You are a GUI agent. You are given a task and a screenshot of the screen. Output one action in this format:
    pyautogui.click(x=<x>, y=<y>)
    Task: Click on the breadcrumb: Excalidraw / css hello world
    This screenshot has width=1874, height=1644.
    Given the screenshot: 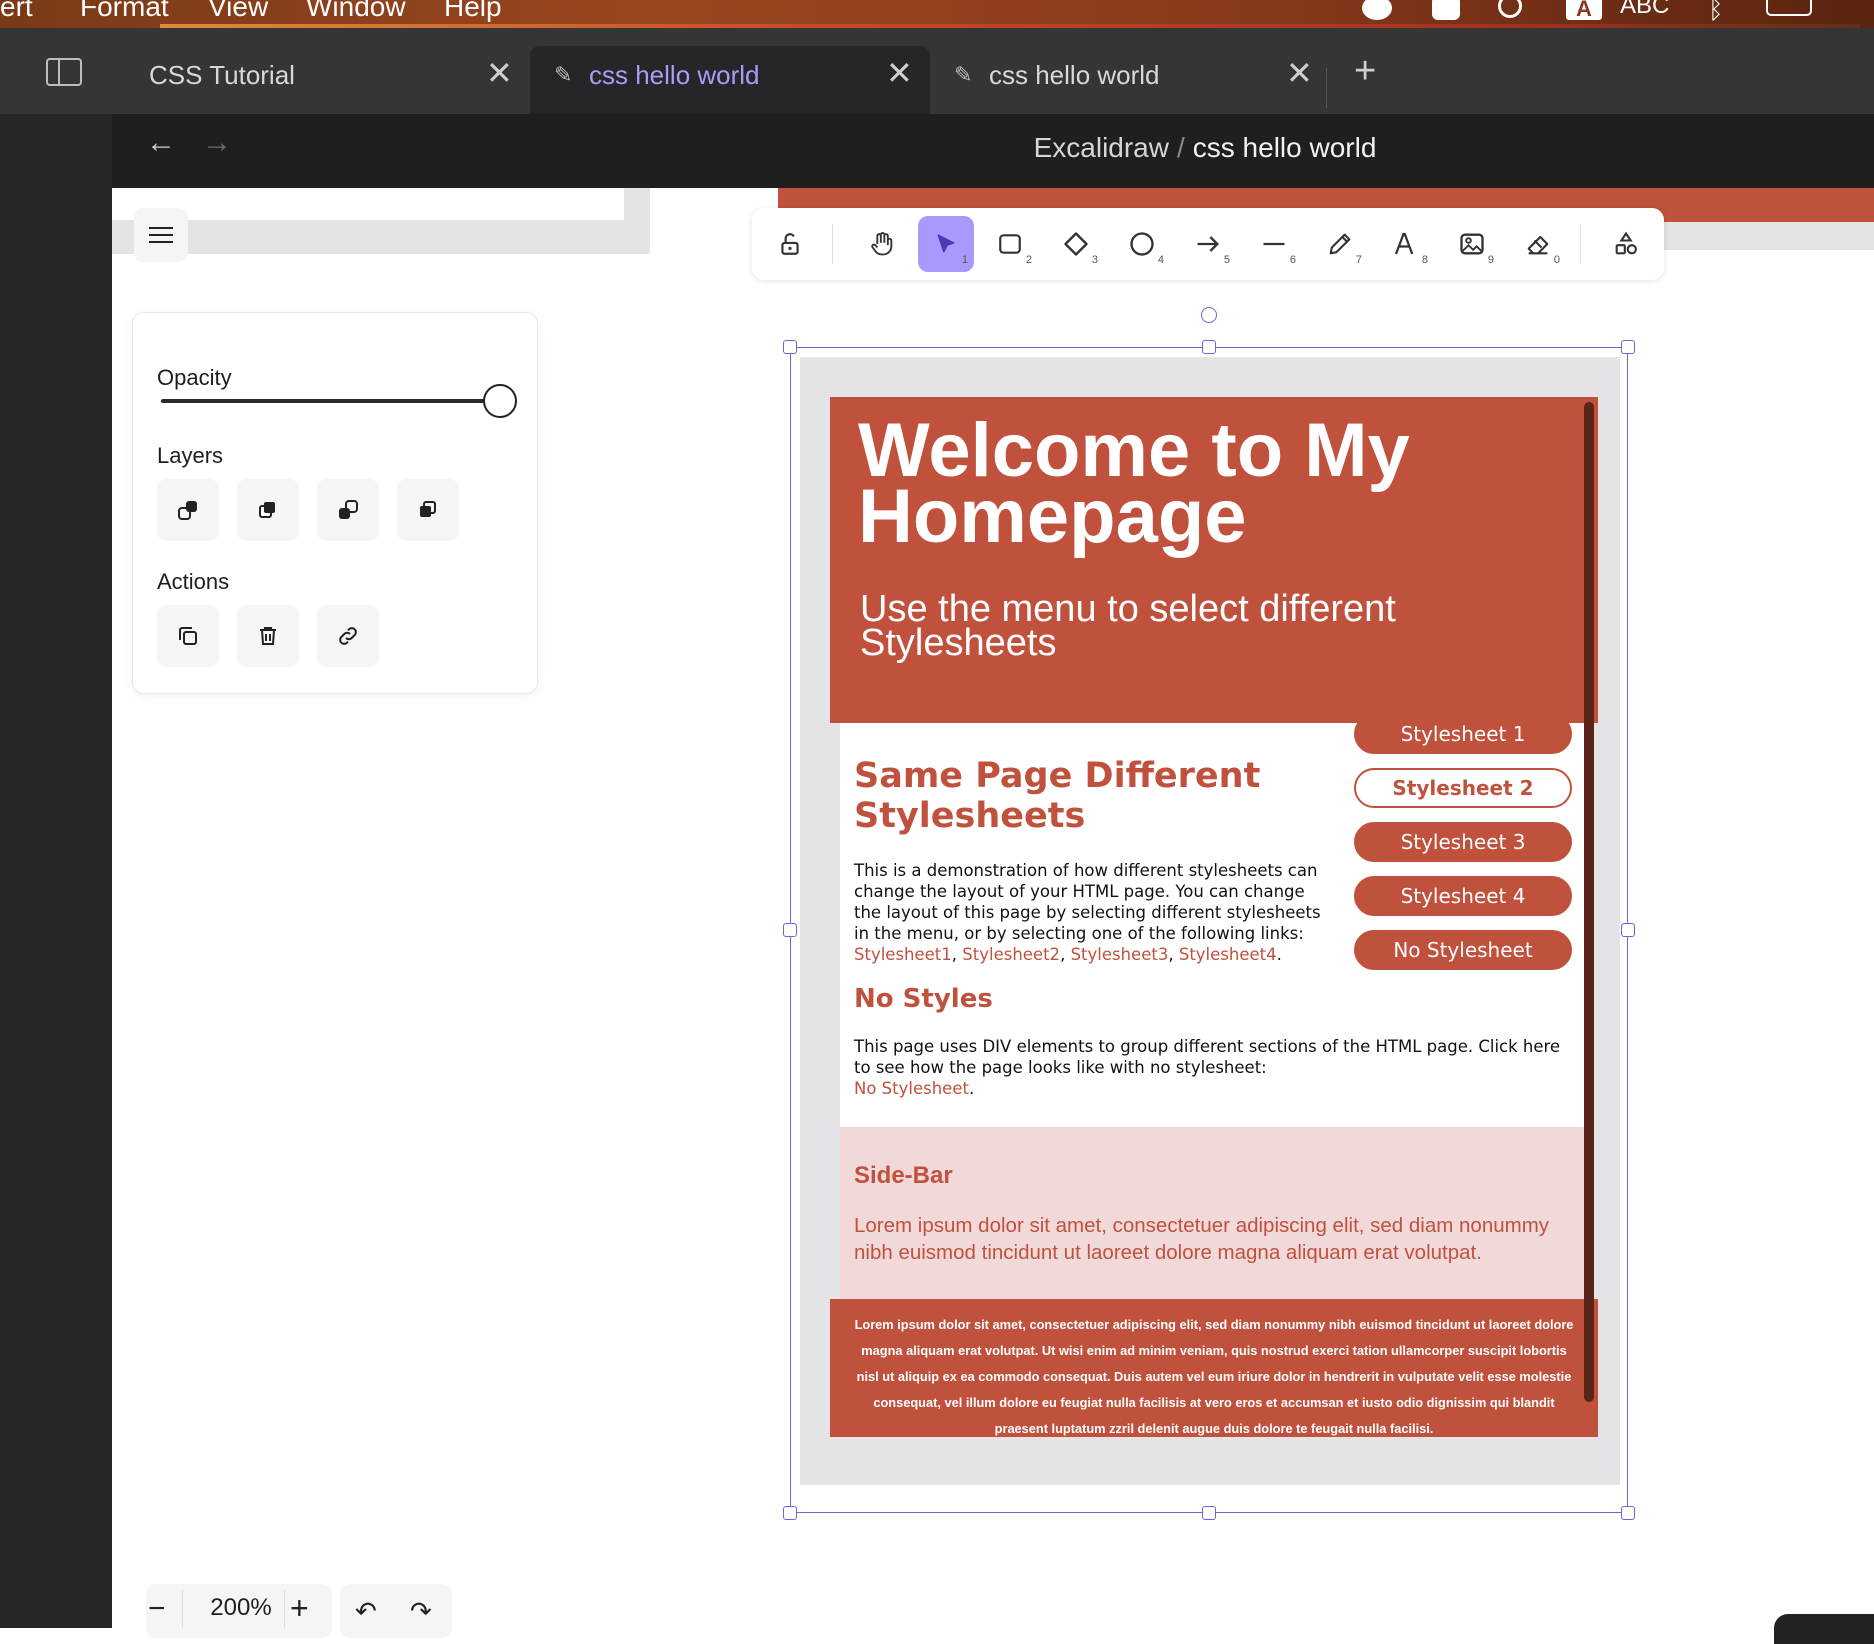 What is the action you would take?
    pyautogui.click(x=937, y=148)
    